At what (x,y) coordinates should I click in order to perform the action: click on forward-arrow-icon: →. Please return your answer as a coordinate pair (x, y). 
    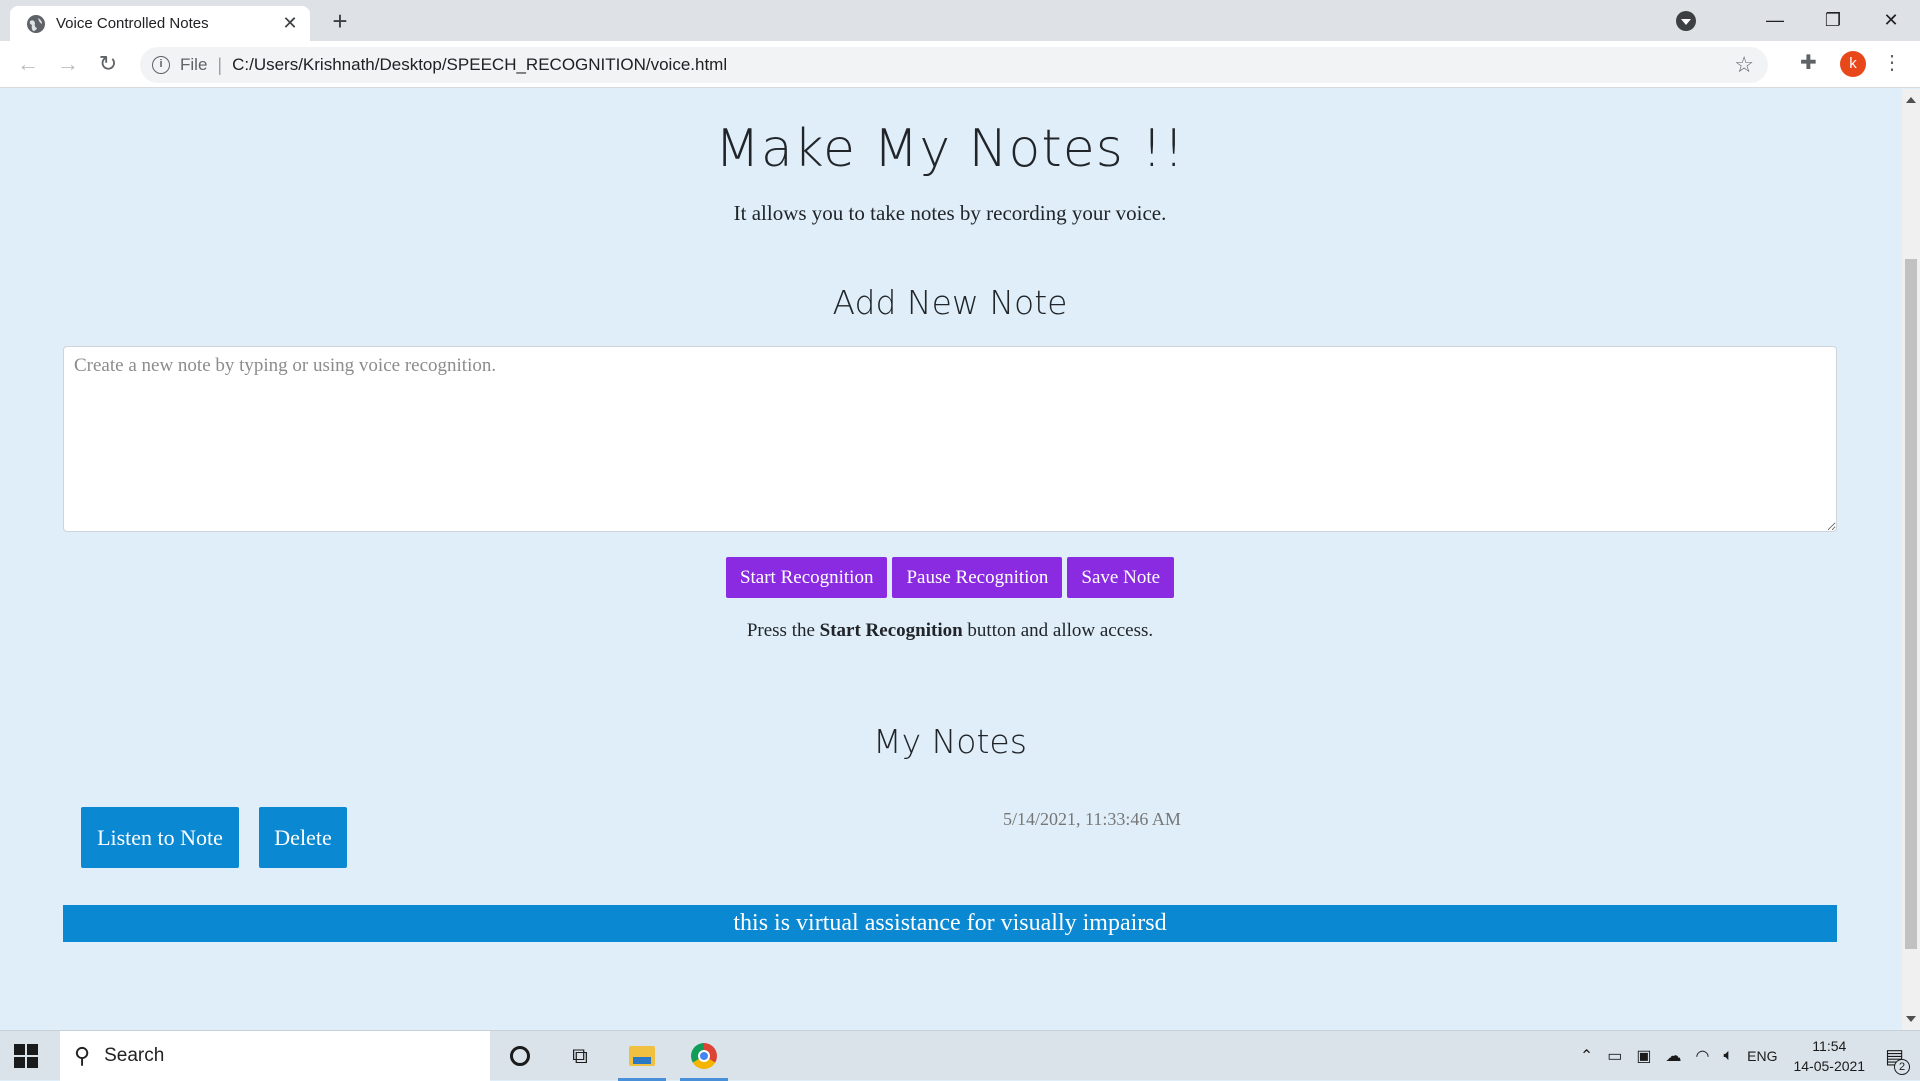
    Looking at the image, I should click on (68, 64).